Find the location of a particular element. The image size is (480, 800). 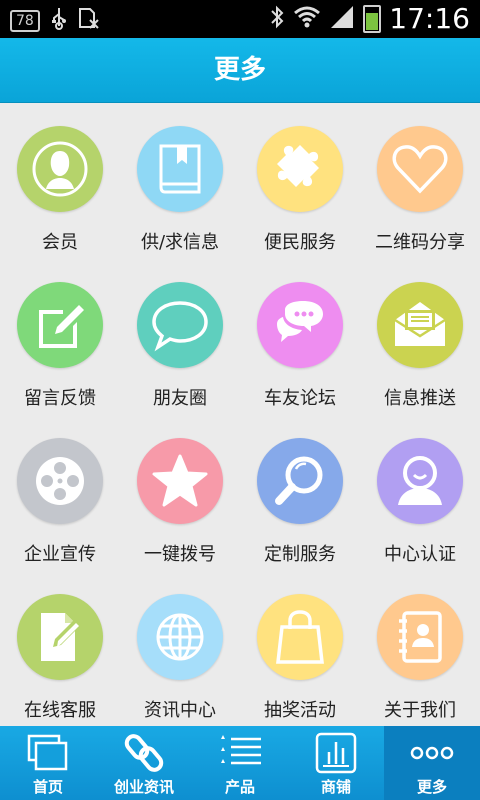

status-time: 17:16 is located at coordinates (429, 18).